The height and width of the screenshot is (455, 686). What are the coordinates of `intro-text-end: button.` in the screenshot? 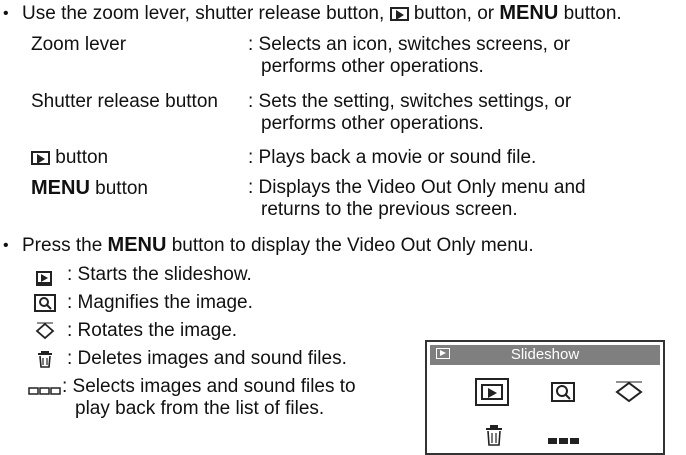 It's located at (592, 13).